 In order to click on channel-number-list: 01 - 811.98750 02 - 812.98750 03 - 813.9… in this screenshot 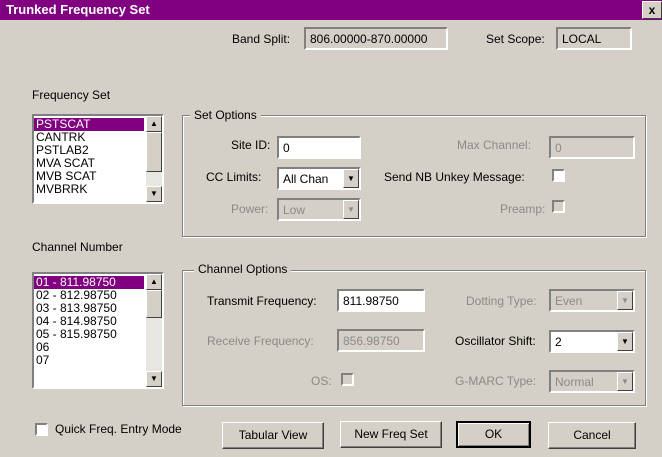, I will do `click(98, 330)`.